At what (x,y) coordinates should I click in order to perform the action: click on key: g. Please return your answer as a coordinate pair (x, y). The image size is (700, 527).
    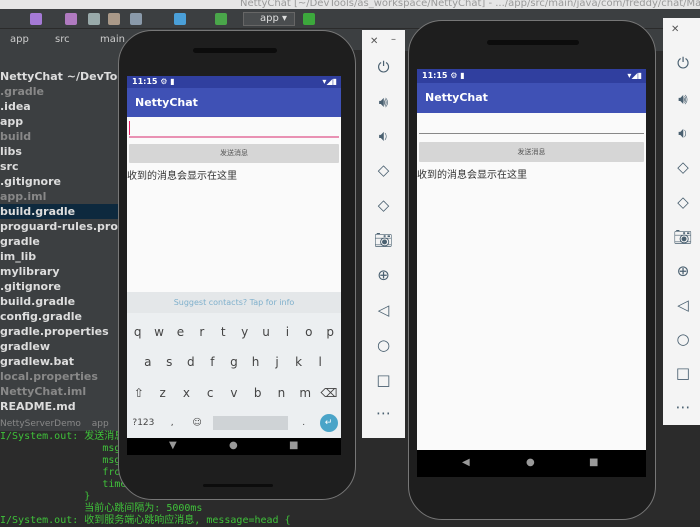
    Looking at the image, I should click on (234, 362).